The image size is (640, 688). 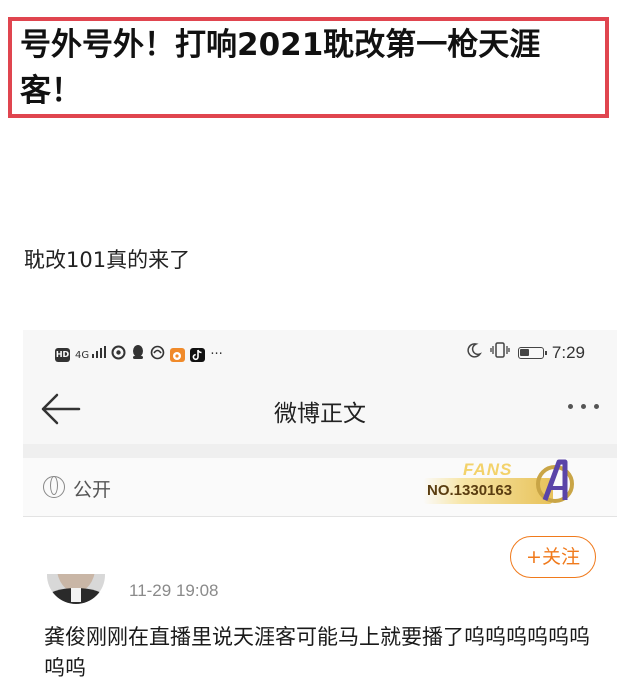 I want to click on vibrate-icon, so click(x=500, y=352).